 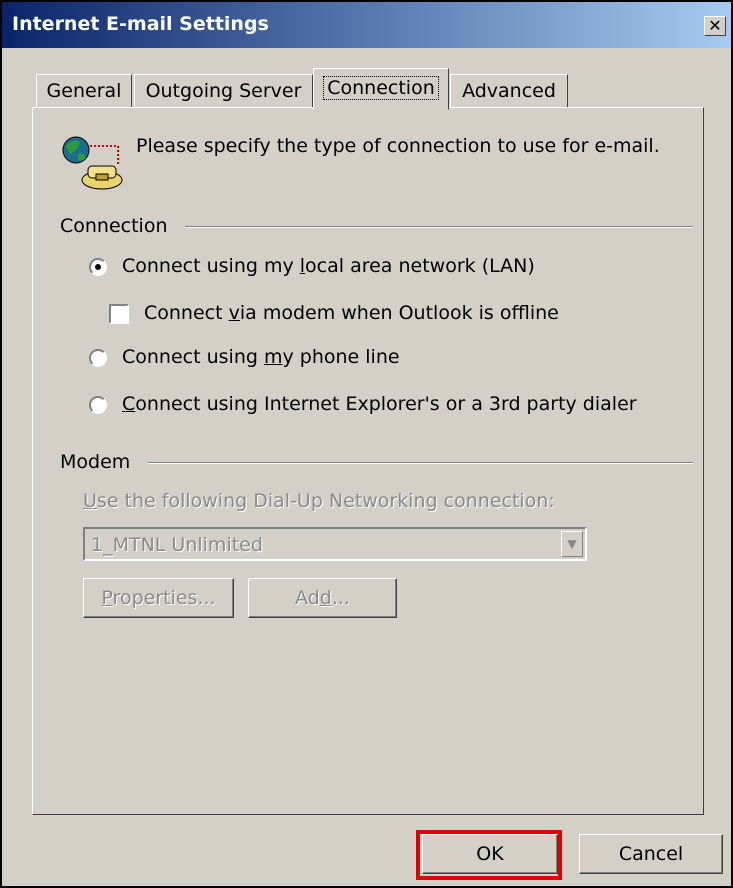 What do you see at coordinates (177, 545) in the screenshot?
I see `dialup-selected-value: 1_MTNL Unlimited` at bounding box center [177, 545].